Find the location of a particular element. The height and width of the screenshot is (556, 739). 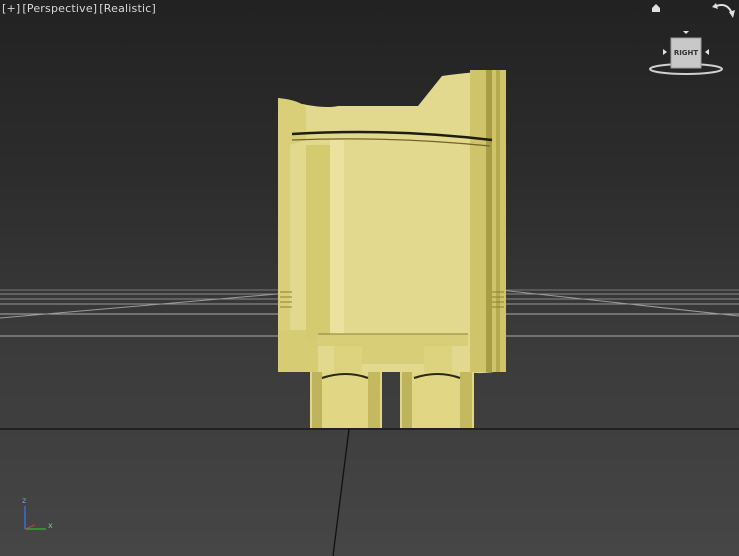

viewcube-face-label: RIGHT is located at coordinates (686, 53).